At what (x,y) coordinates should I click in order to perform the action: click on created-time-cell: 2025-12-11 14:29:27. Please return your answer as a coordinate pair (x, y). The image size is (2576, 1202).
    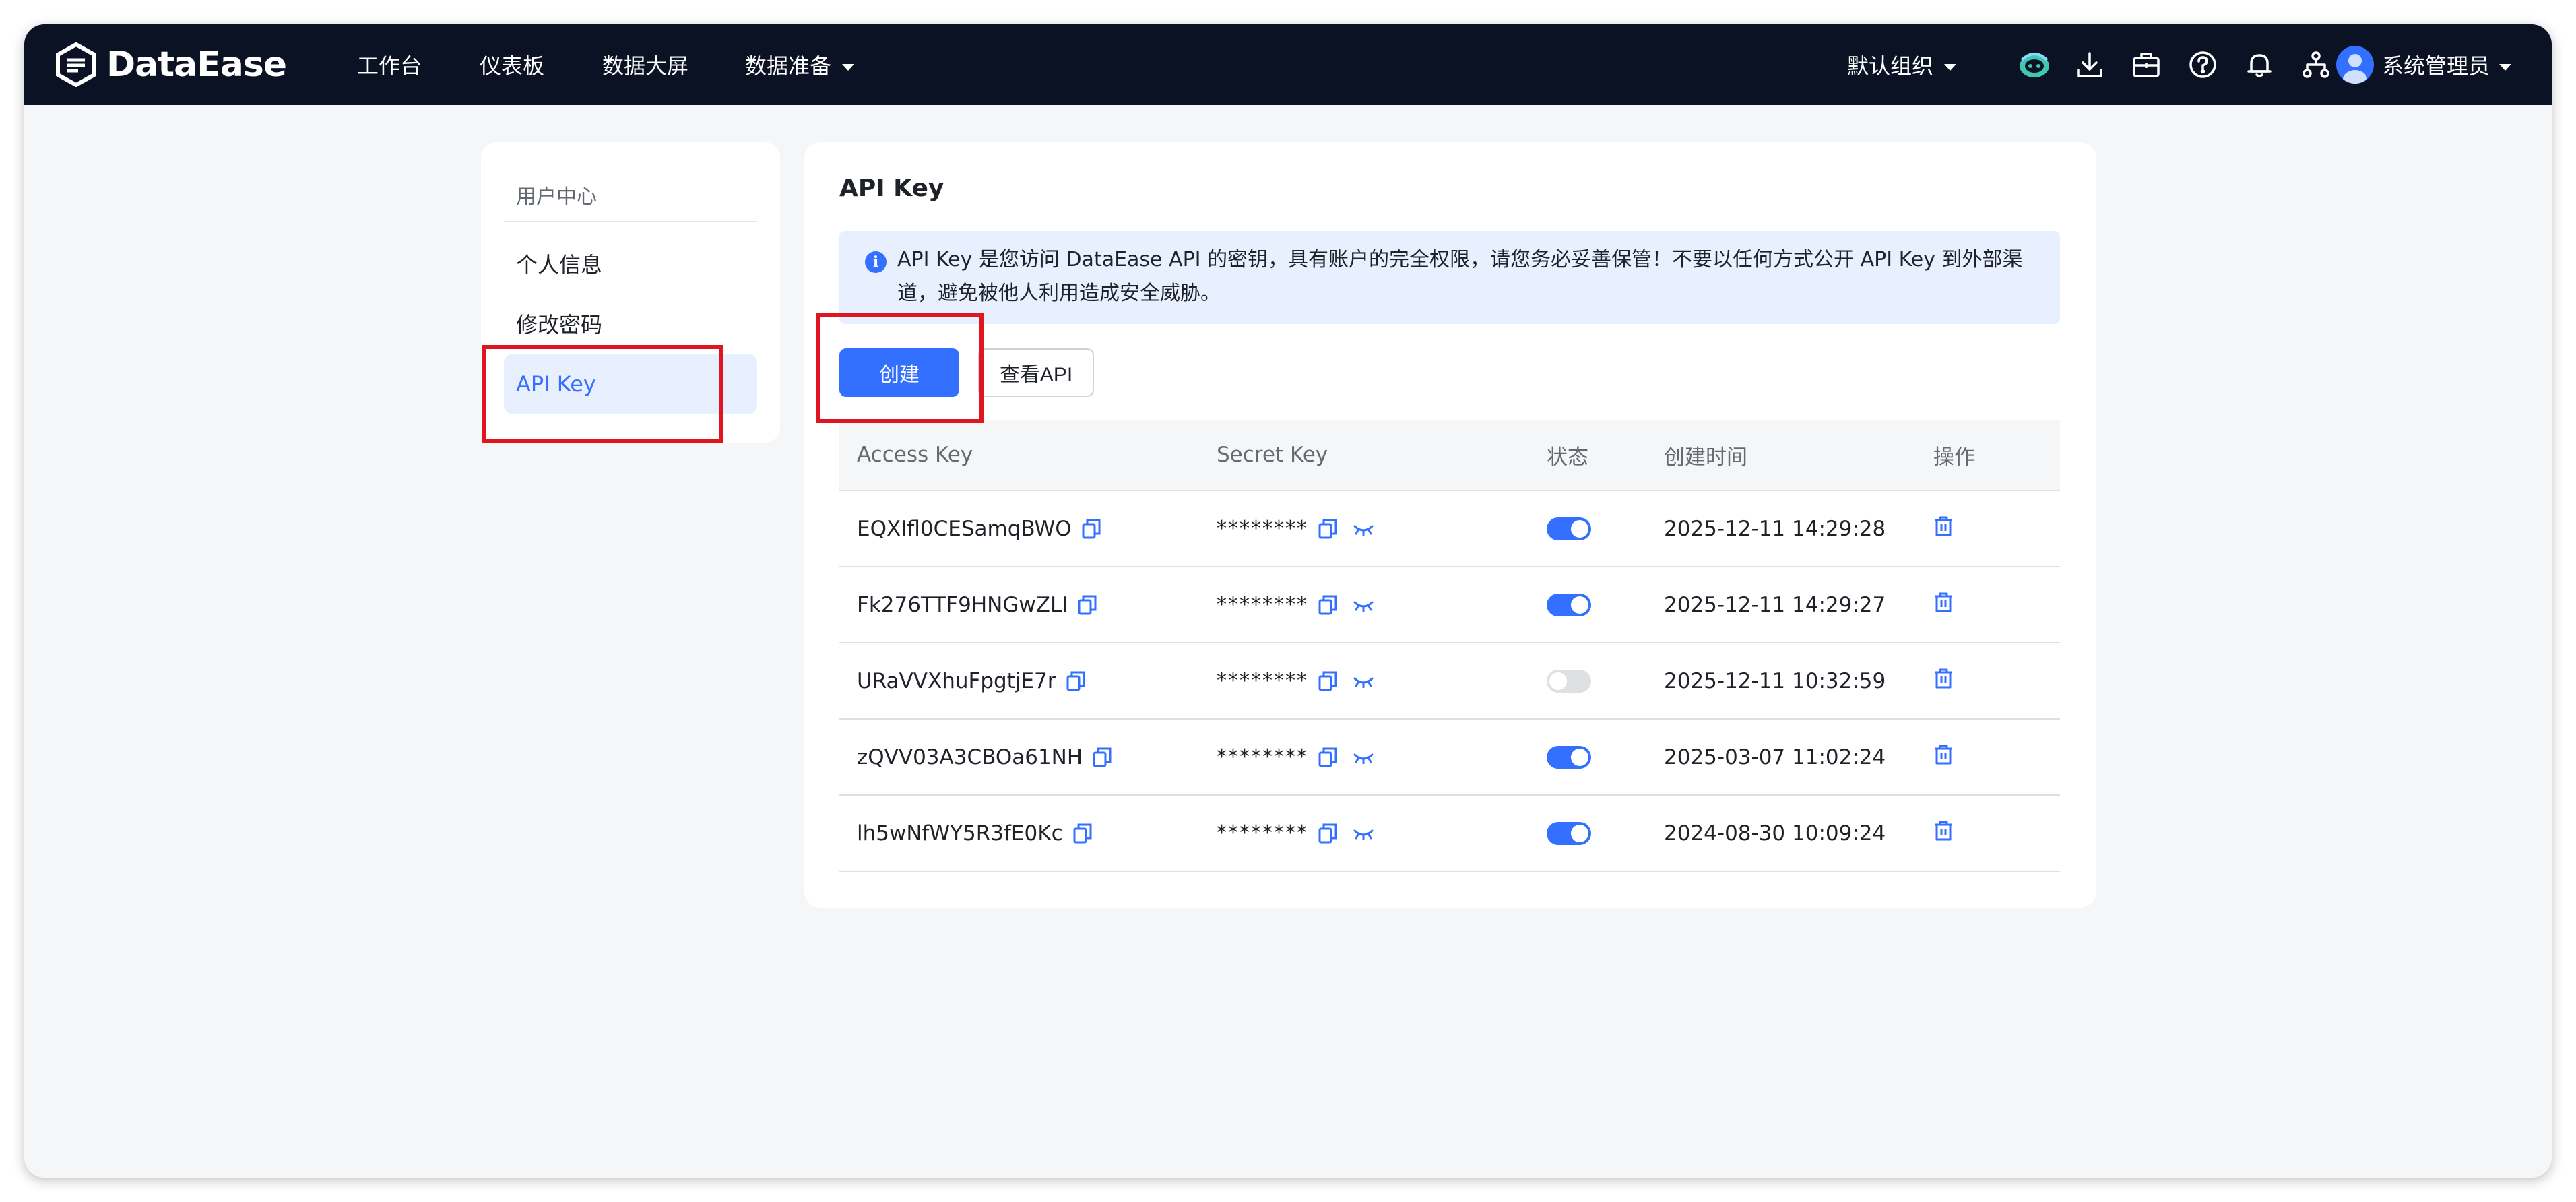
    Looking at the image, I should click on (1775, 604).